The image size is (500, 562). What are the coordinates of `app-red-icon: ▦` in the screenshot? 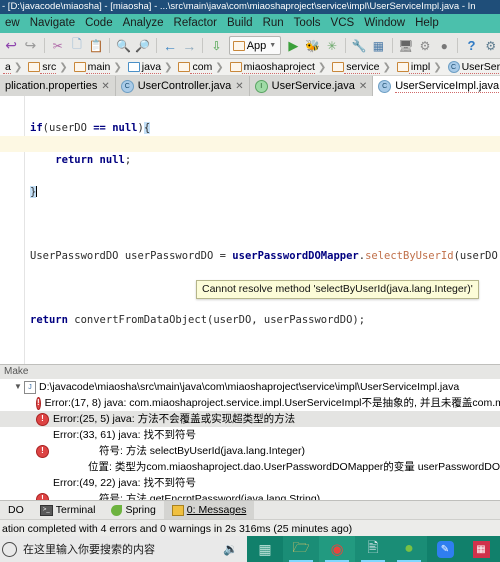 It's located at (481, 549).